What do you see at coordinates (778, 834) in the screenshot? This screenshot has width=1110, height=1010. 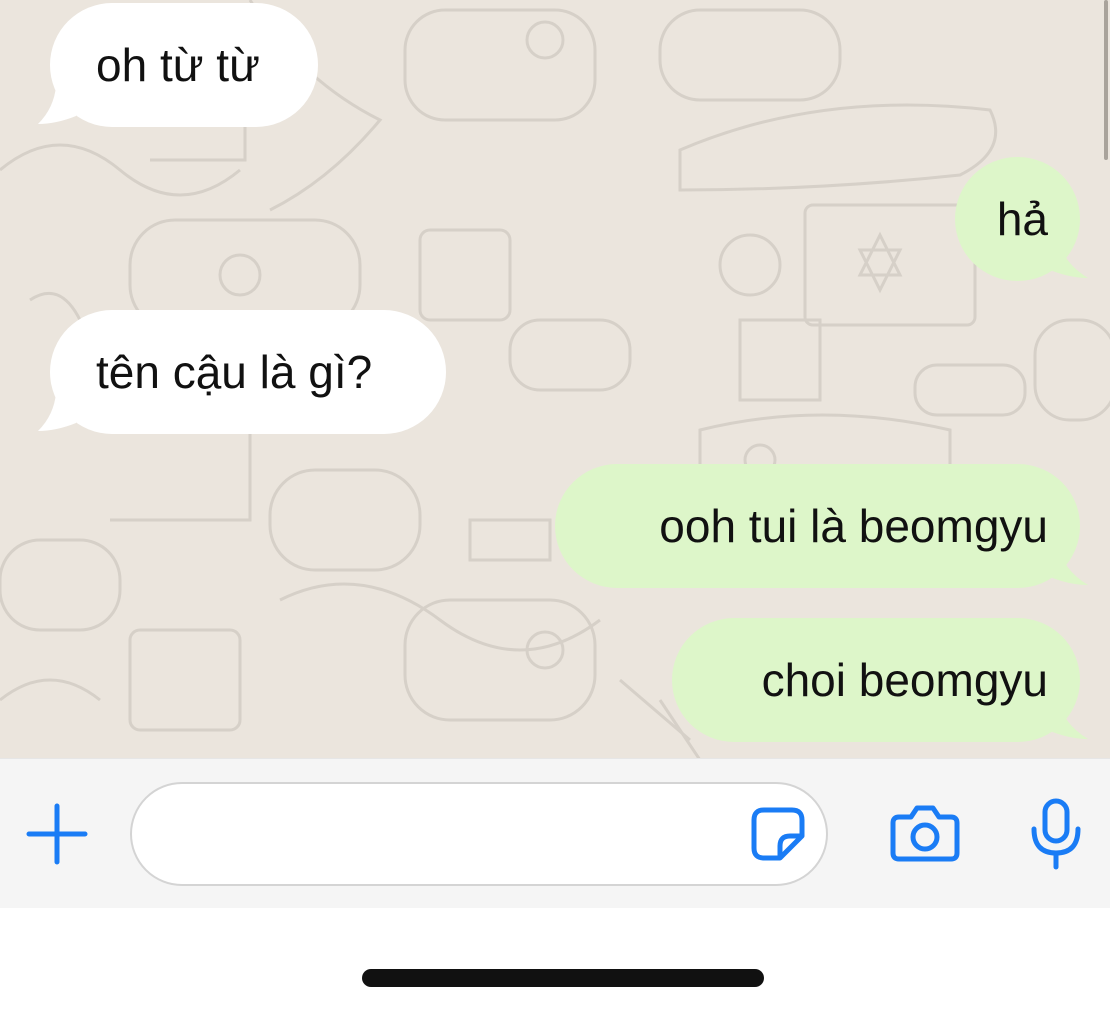 I see `sticker-icon` at bounding box center [778, 834].